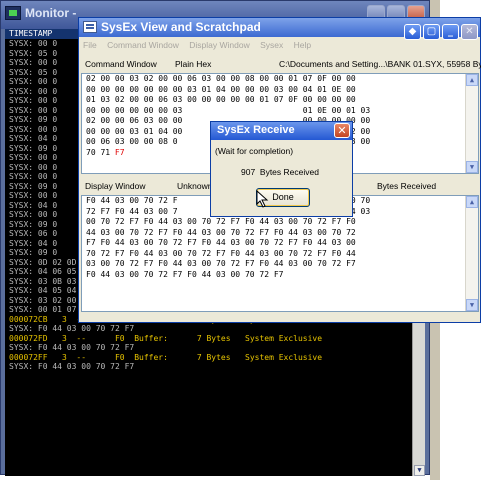  What do you see at coordinates (181, 27) in the screenshot?
I see `sysex-title: SysEx View and Scratchpad` at bounding box center [181, 27].